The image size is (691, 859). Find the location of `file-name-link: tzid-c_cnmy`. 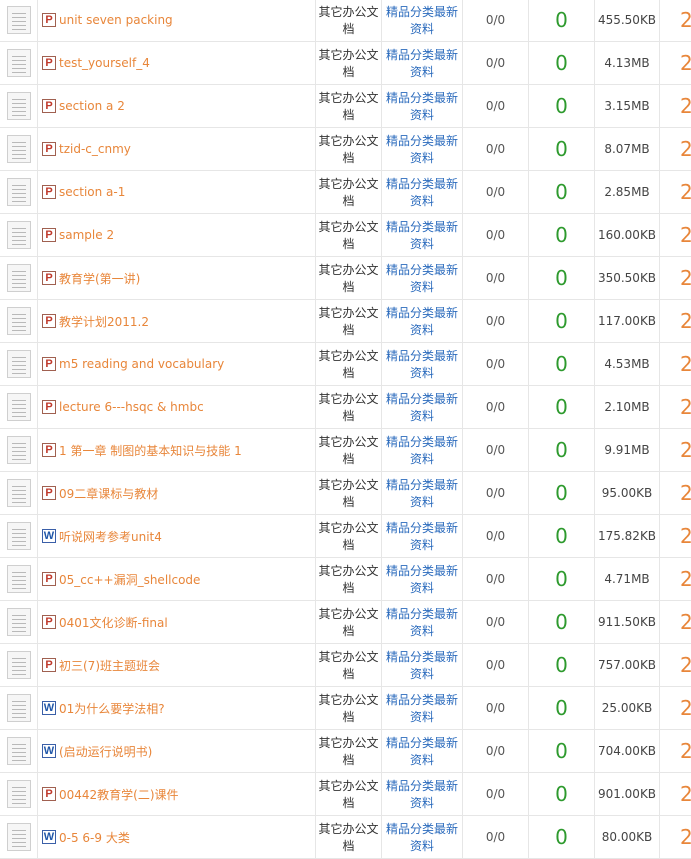

file-name-link: tzid-c_cnmy is located at coordinates (95, 149).